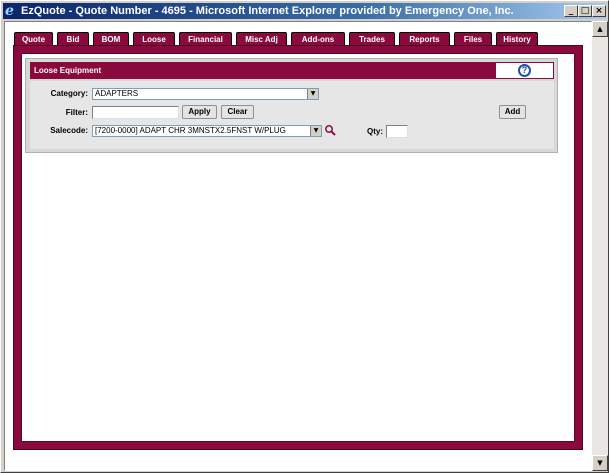  What do you see at coordinates (9, 11) in the screenshot?
I see `ie-logo-icon: e` at bounding box center [9, 11].